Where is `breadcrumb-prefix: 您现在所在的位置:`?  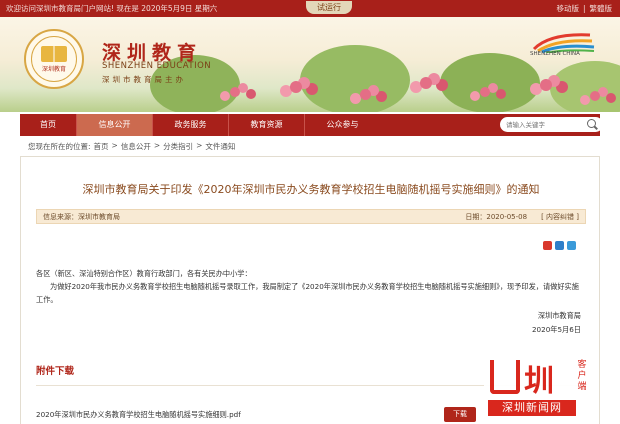 breadcrumb-prefix: 您现在所在的位置: is located at coordinates (59, 146).